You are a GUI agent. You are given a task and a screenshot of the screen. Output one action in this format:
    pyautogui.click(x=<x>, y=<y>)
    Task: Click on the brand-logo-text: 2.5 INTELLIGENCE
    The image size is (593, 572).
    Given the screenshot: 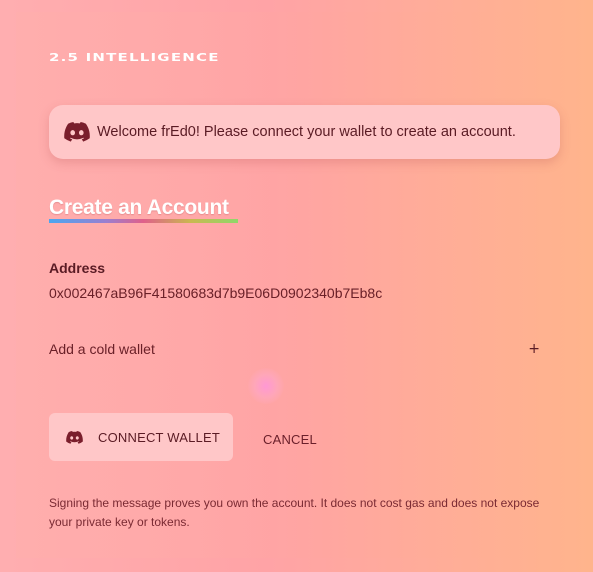 What is the action you would take?
    pyautogui.click(x=134, y=57)
    